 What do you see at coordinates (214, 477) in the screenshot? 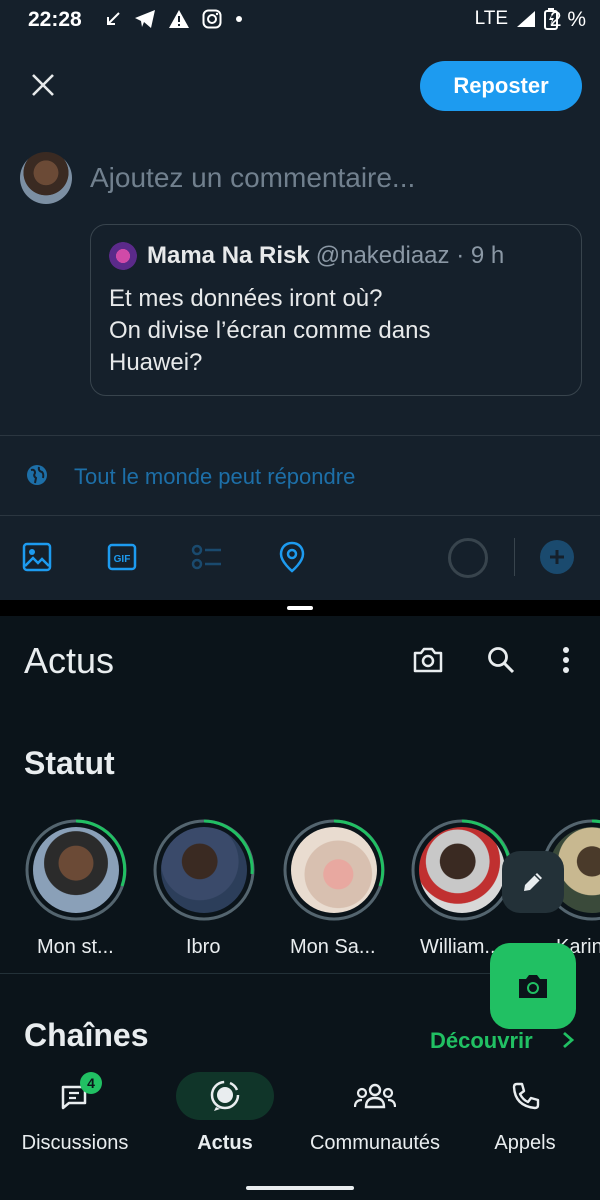
I see `reply-setting-button: Tout le monde peut répondre` at bounding box center [214, 477].